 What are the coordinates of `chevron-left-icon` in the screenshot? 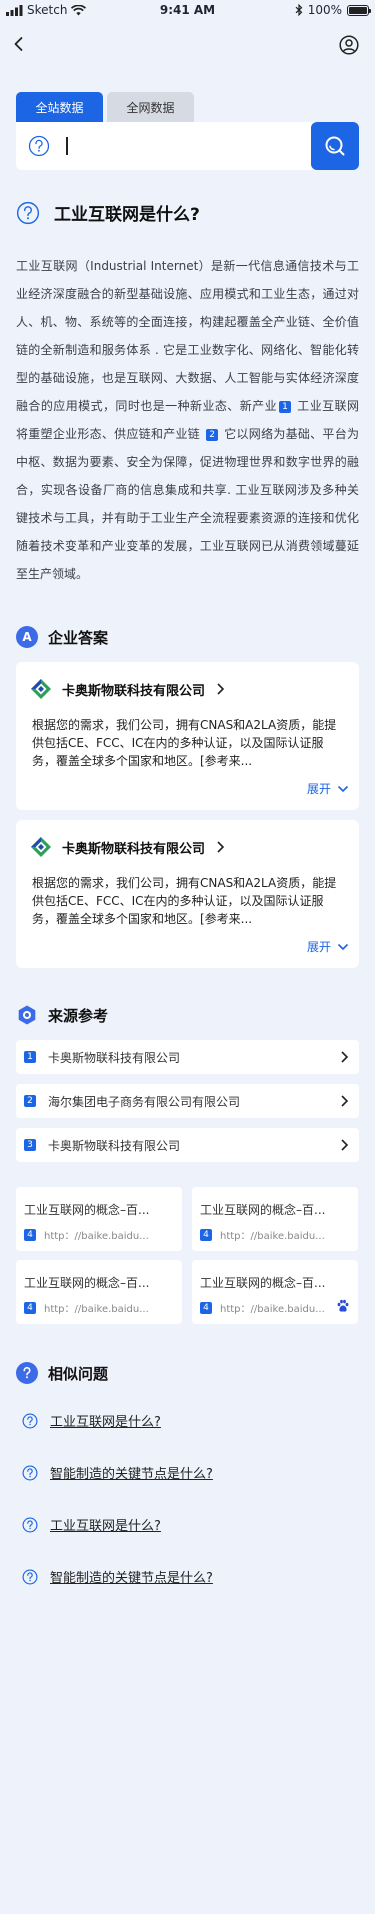 It's located at (18, 44).